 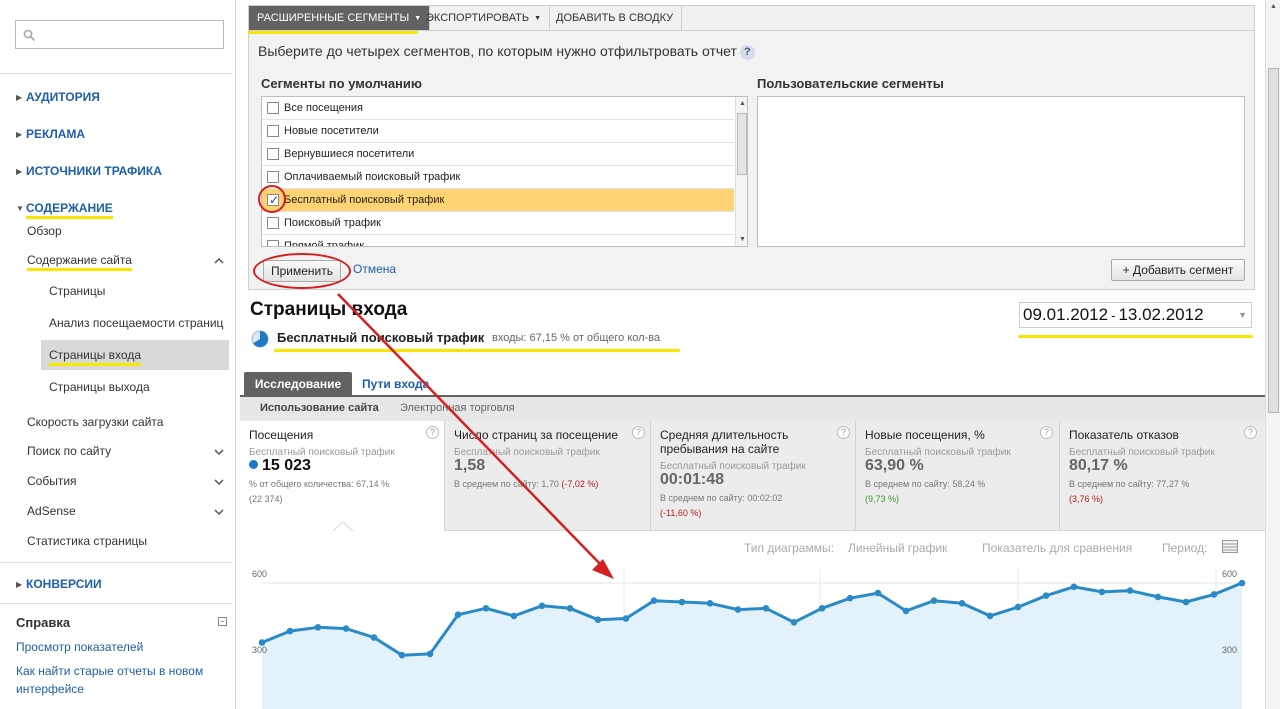 What do you see at coordinates (484, 18) in the screenshot?
I see `export-button: ЭКСПОРТИРОВАТЬ ▼` at bounding box center [484, 18].